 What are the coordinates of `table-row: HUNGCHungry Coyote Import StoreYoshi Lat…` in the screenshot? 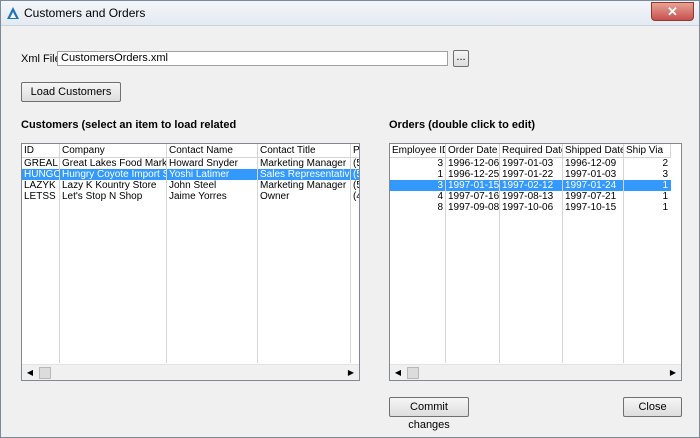 It's located at (190, 174).